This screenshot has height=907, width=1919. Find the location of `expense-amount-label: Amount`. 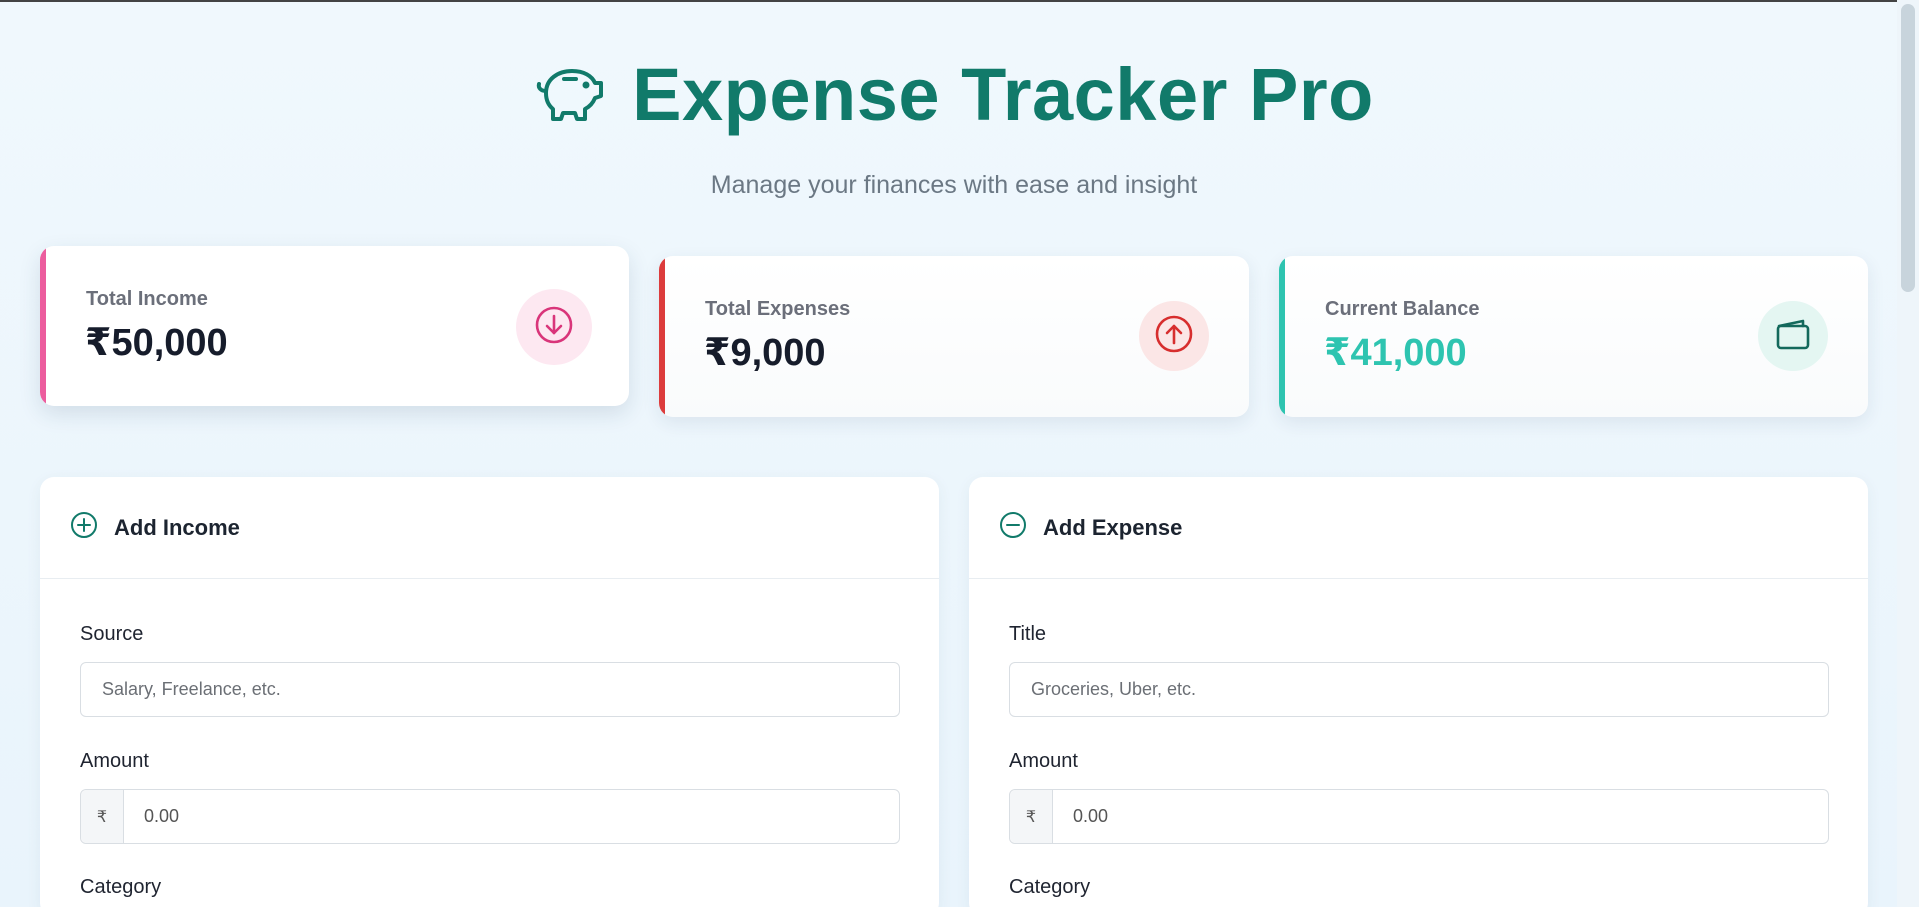

expense-amount-label: Amount is located at coordinates (1043, 761).